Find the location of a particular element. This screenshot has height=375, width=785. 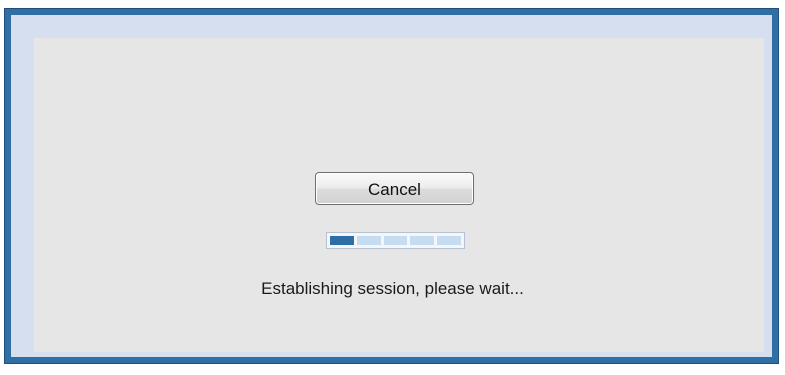

cancel-button: Cancel is located at coordinates (394, 188).